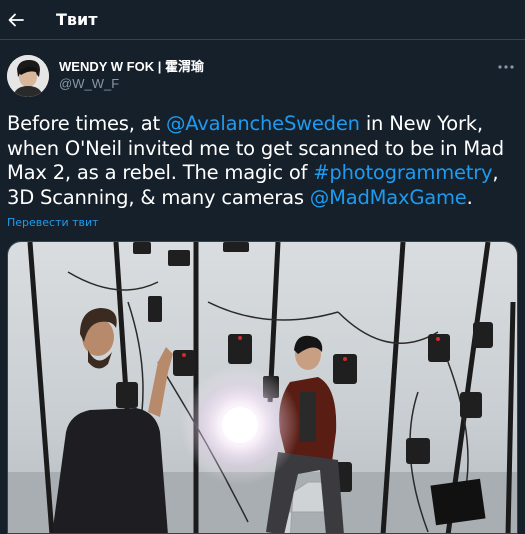 This screenshot has width=525, height=534. Describe the element at coordinates (262, 20) in the screenshot. I see `top-bar: Твит` at that location.